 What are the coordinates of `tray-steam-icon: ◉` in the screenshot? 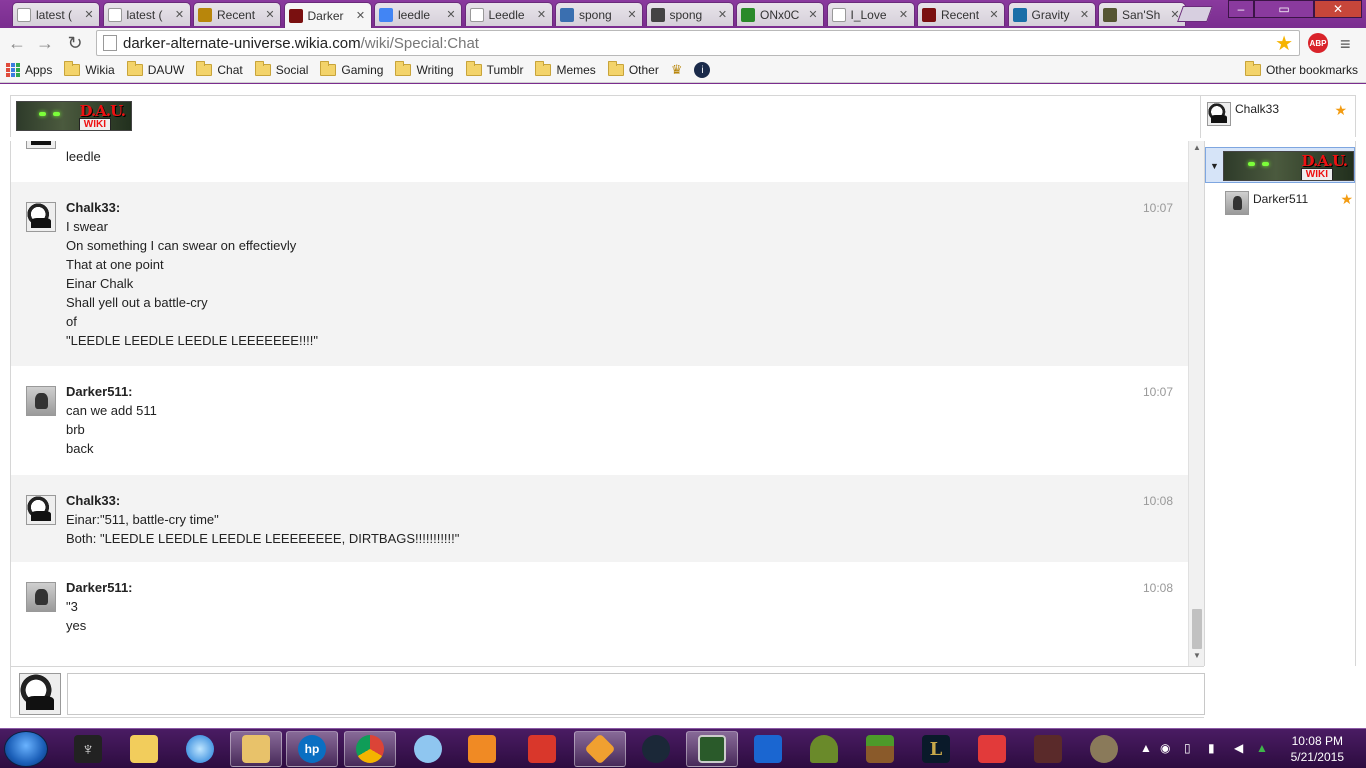 It's located at (1165, 748).